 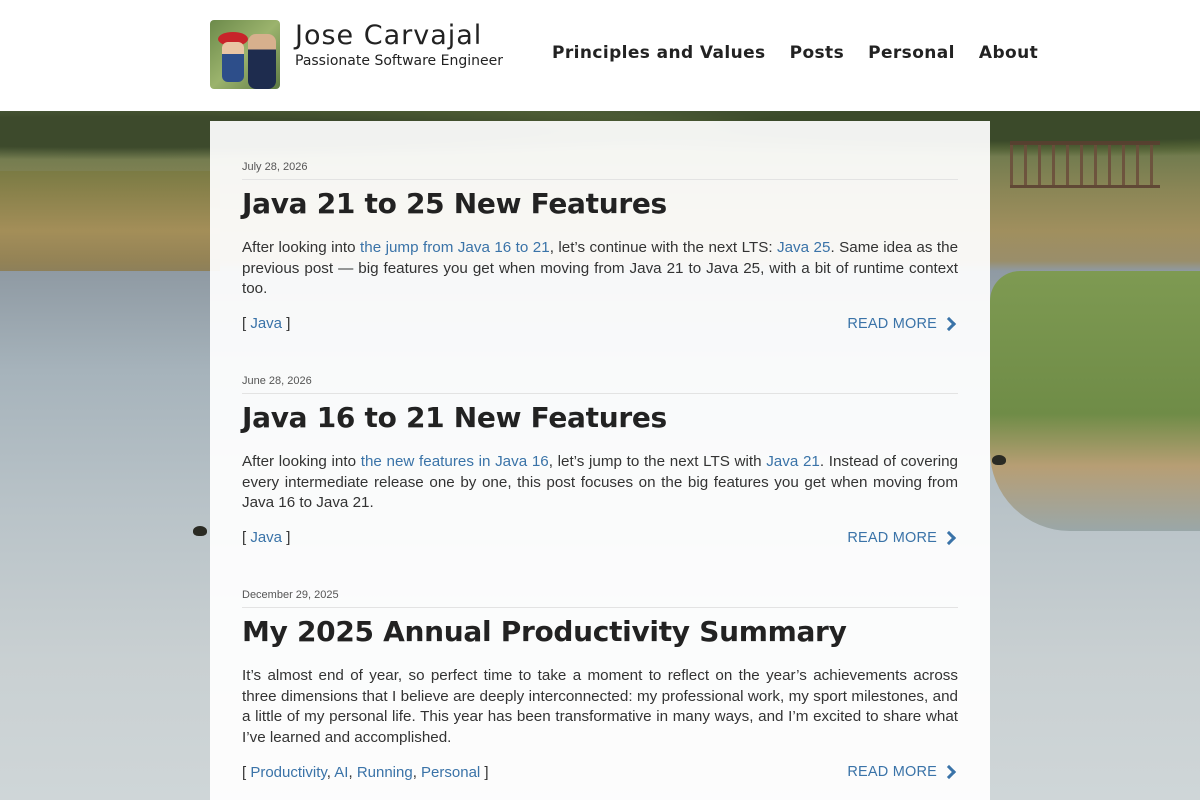 What do you see at coordinates (1085, 164) in the screenshot?
I see `background-bridge` at bounding box center [1085, 164].